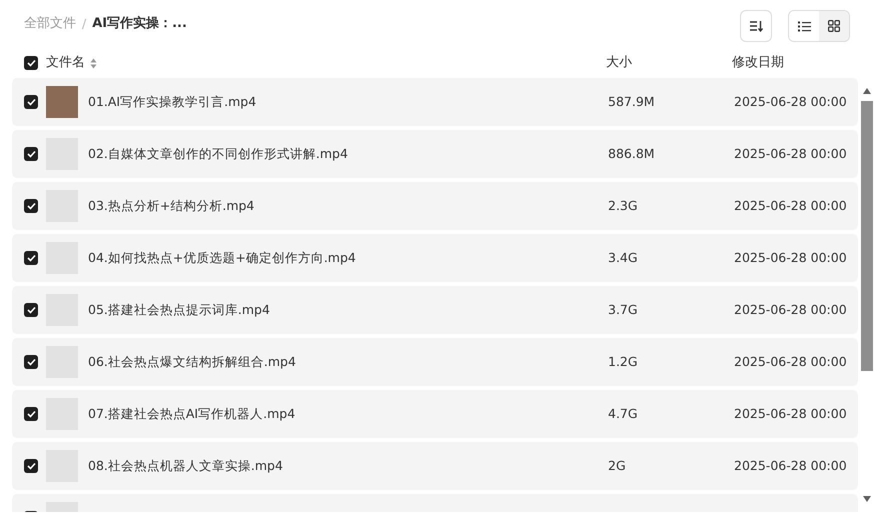 This screenshot has height=514, width=874. What do you see at coordinates (435, 310) in the screenshot?
I see `file-row: 05.搭建社会热点提示词库.mp4 3.7G 2025-06-28 00:00` at bounding box center [435, 310].